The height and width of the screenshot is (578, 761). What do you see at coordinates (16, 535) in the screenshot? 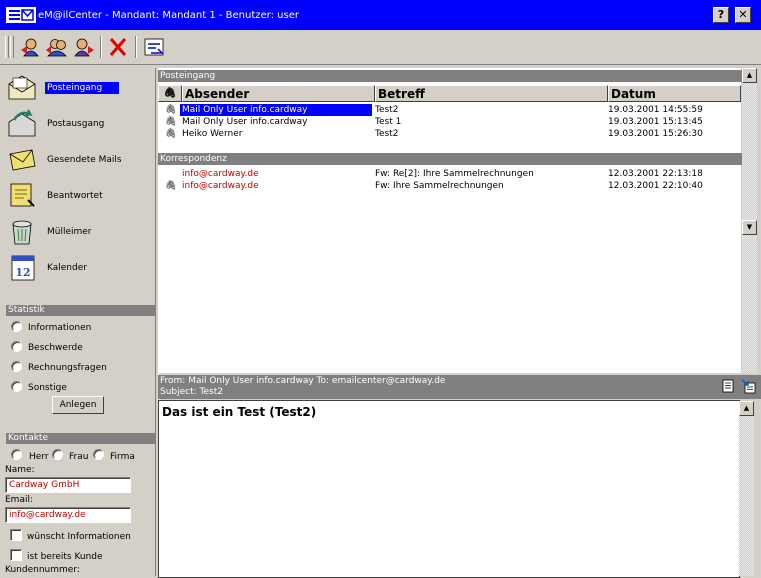
I see `checkbox-informationen` at bounding box center [16, 535].